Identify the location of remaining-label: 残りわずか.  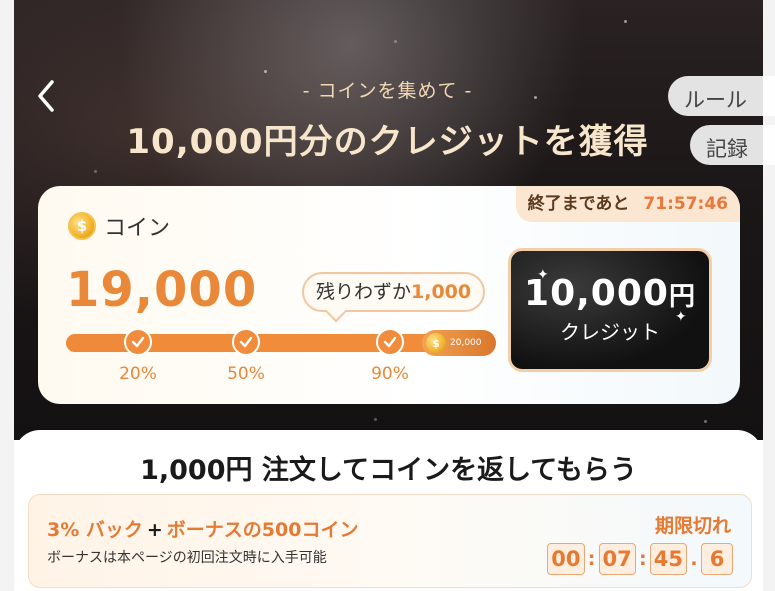
(364, 292).